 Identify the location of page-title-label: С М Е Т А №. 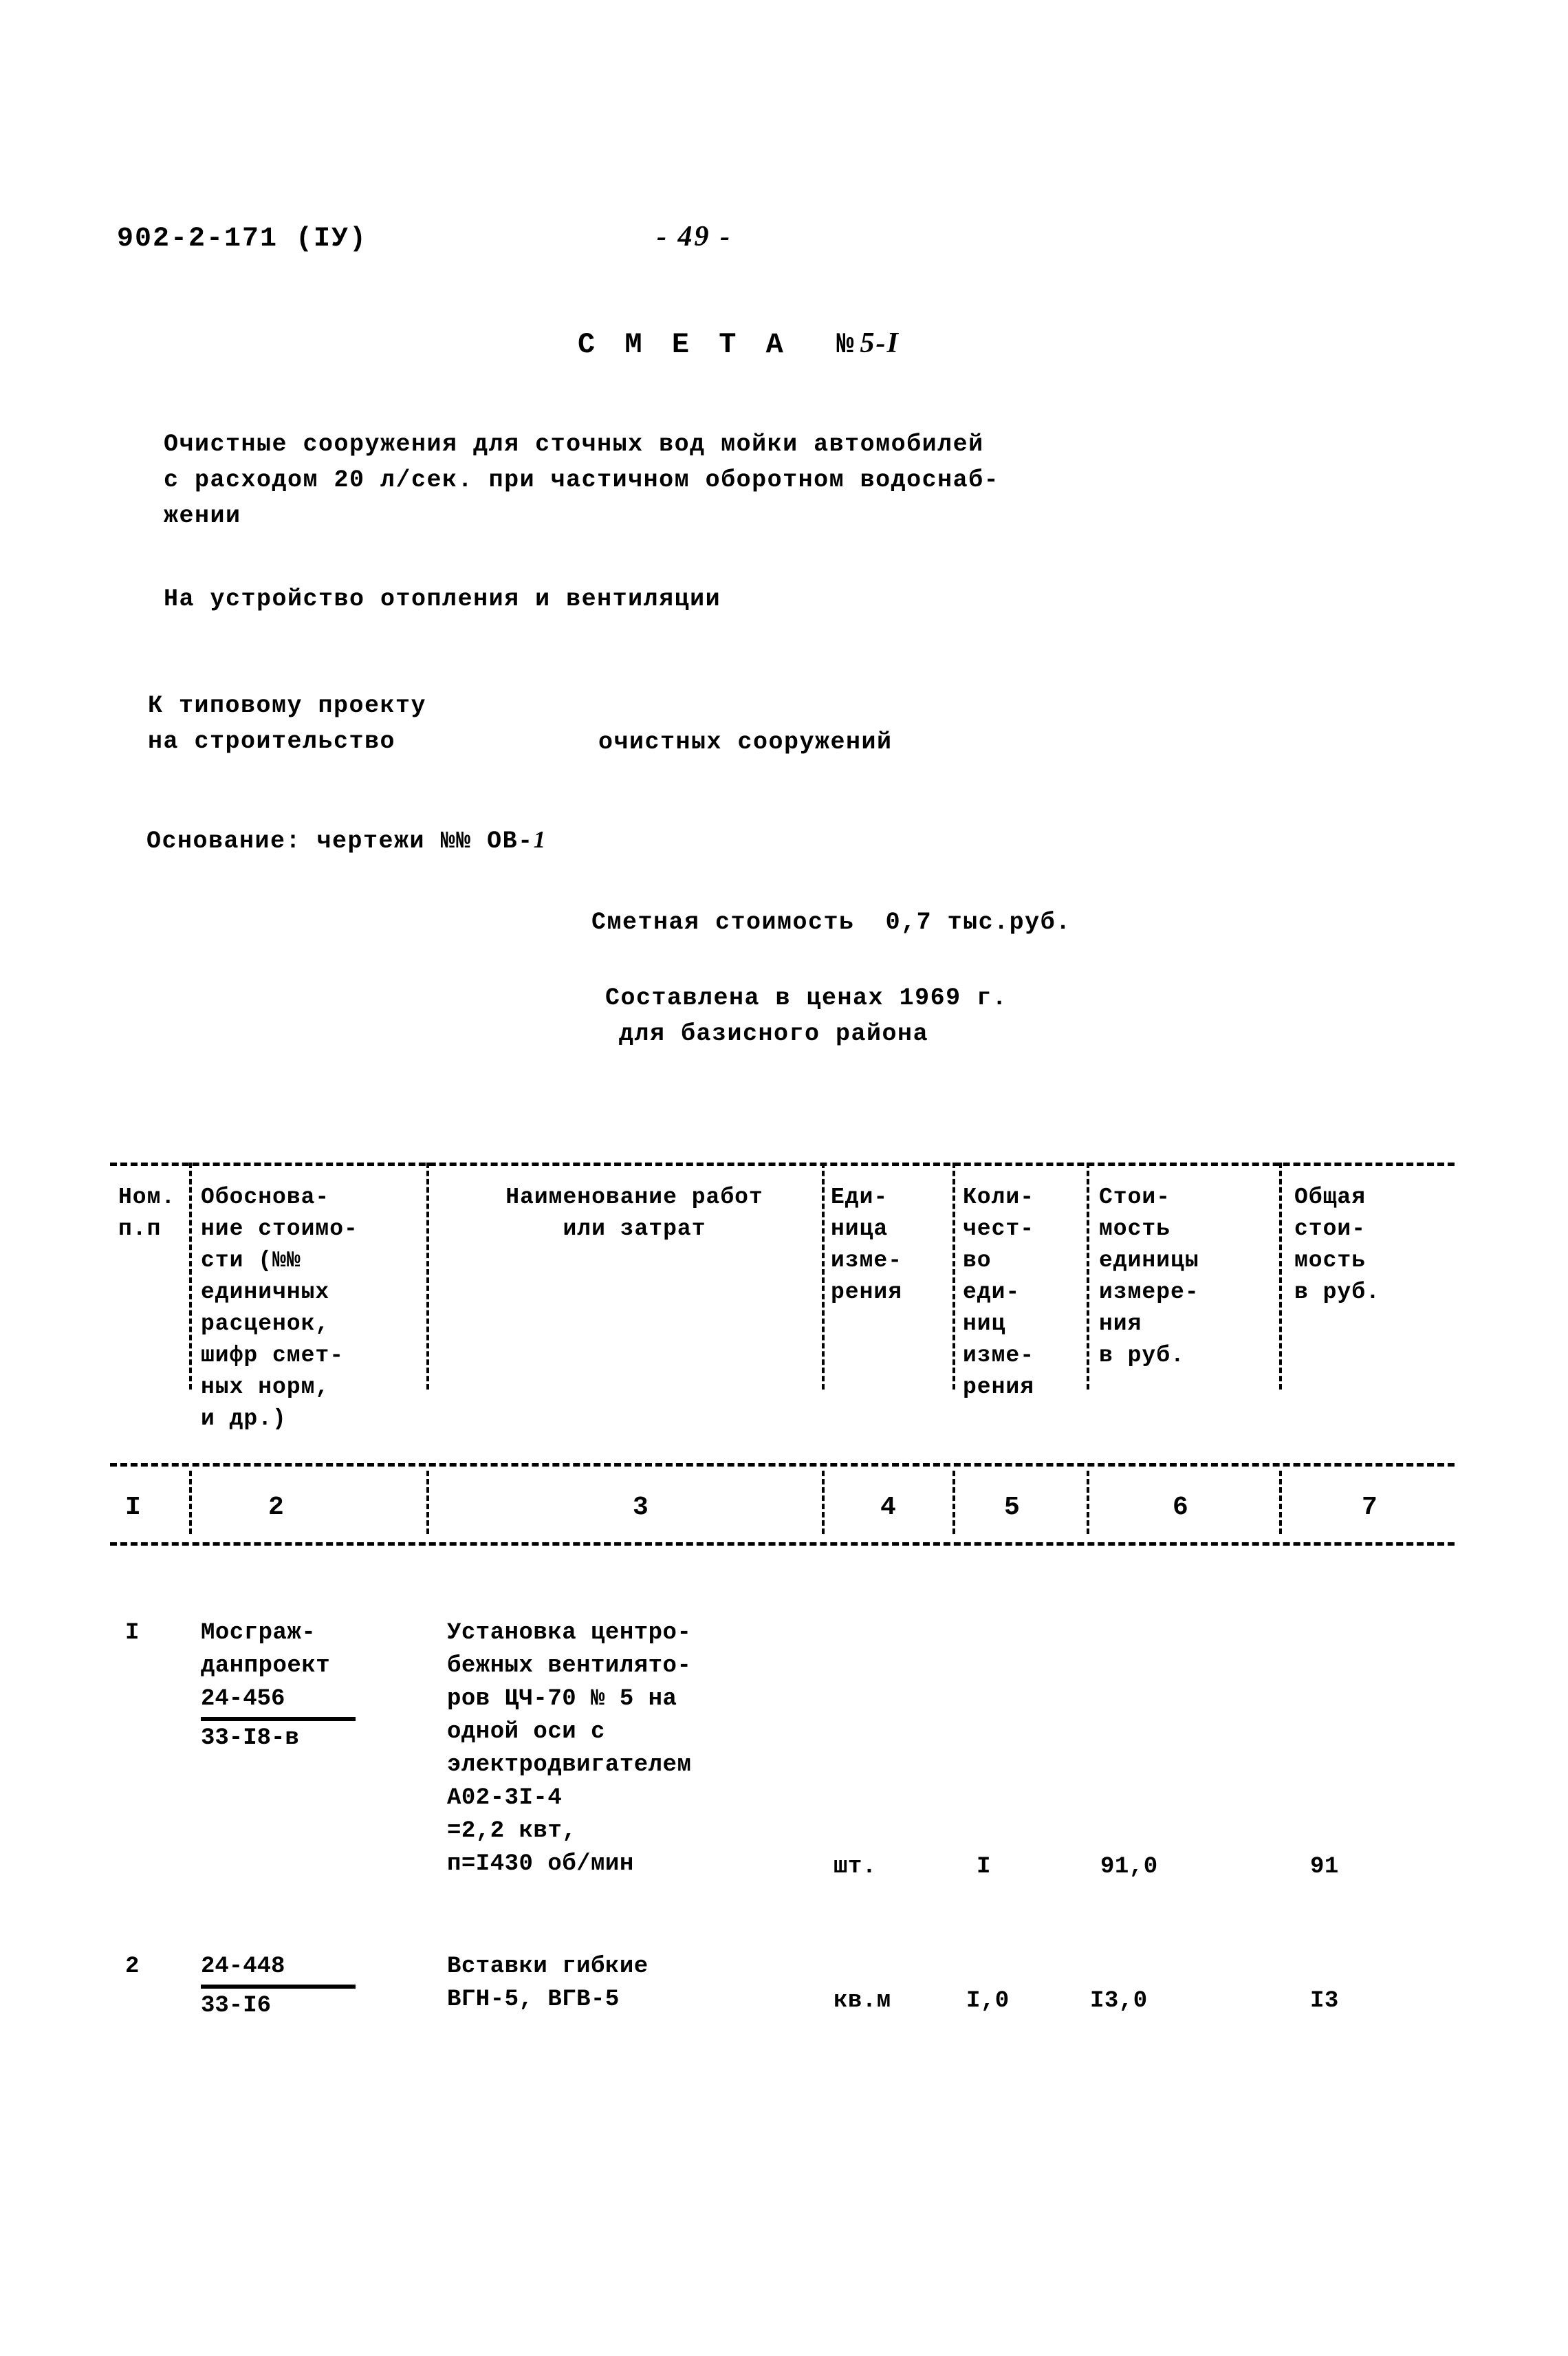
(719, 344).